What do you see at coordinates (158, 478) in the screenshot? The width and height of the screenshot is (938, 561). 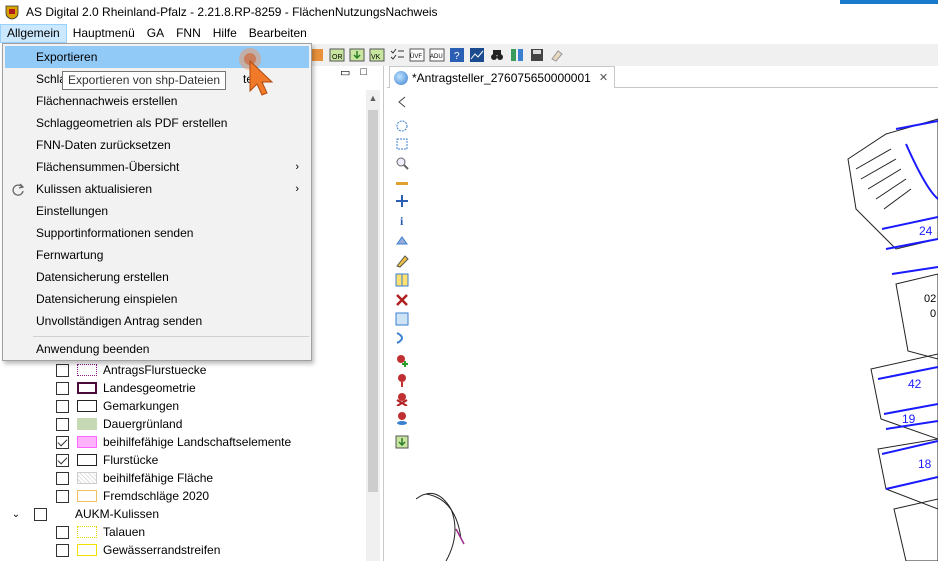 I see `layer-label: beihilfefähige Fläche` at bounding box center [158, 478].